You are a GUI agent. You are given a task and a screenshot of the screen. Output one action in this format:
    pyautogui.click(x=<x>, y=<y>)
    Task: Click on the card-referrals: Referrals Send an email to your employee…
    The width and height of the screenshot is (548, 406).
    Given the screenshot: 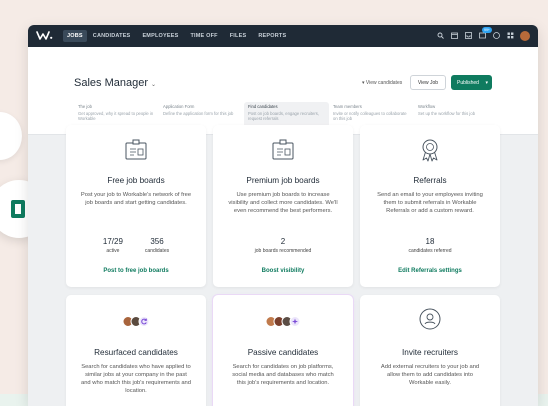 What is the action you would take?
    pyautogui.click(x=430, y=206)
    